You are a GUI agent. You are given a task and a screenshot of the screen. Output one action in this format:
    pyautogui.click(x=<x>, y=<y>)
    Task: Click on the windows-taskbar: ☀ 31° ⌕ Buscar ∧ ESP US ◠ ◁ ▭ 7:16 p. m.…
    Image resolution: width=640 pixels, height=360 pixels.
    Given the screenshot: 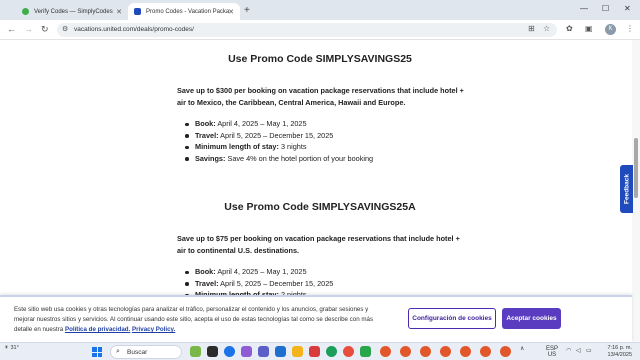 What is the action you would take?
    pyautogui.click(x=320, y=351)
    